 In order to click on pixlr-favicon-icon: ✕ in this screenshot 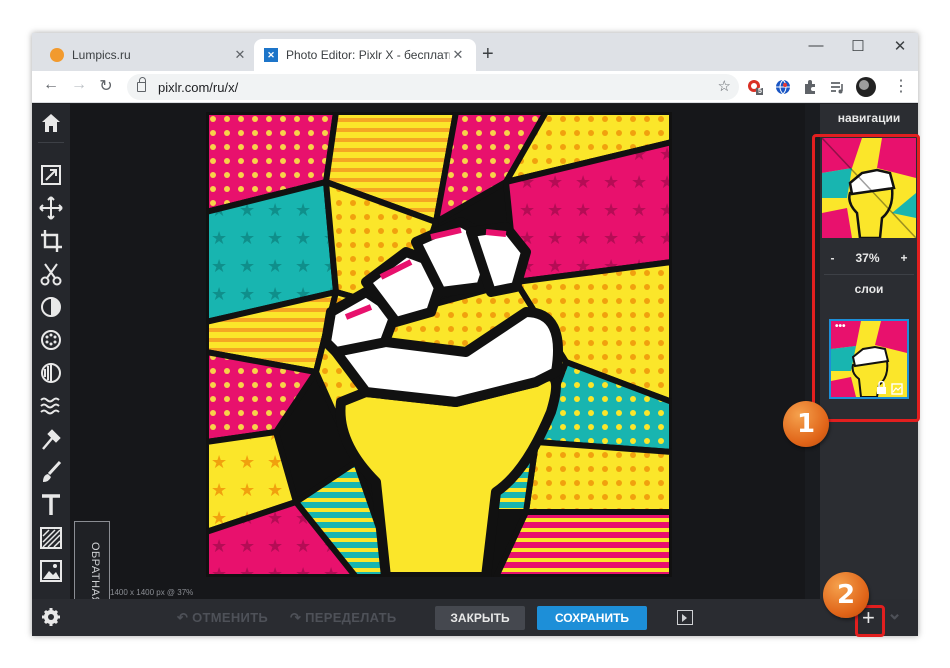, I will do `click(271, 55)`.